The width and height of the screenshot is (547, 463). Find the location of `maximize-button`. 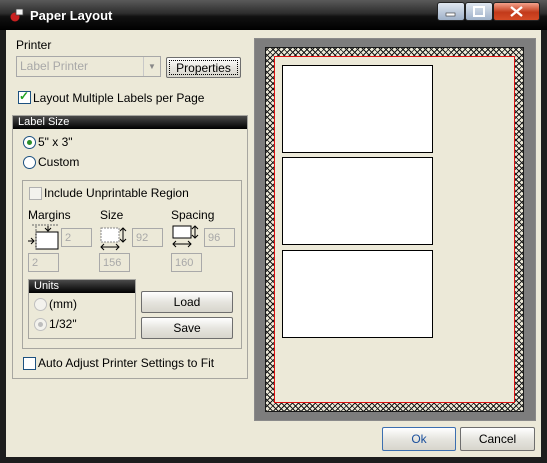

maximize-button is located at coordinates (479, 11).